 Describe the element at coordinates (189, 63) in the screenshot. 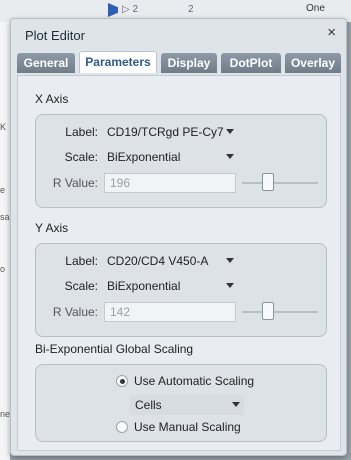

I see `tab-display: Display` at that location.